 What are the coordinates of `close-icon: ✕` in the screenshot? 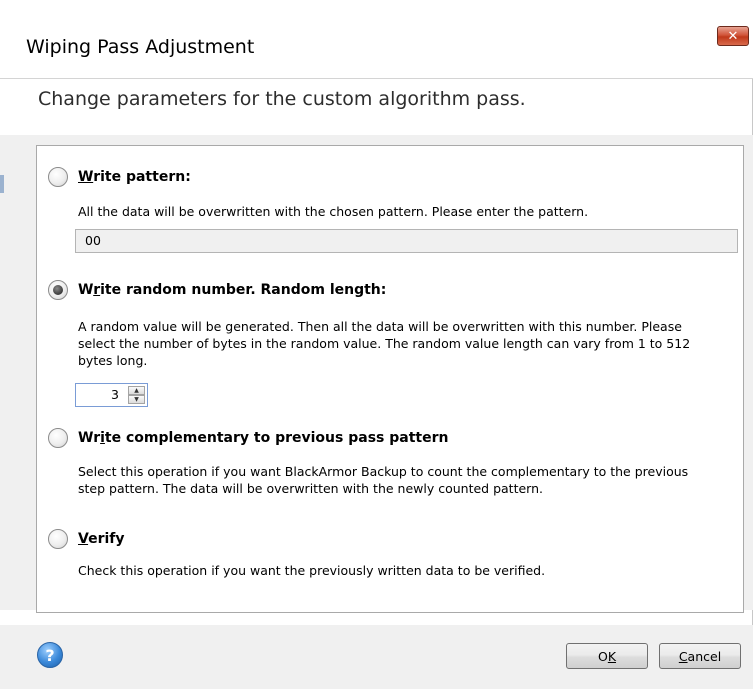 It's located at (733, 36).